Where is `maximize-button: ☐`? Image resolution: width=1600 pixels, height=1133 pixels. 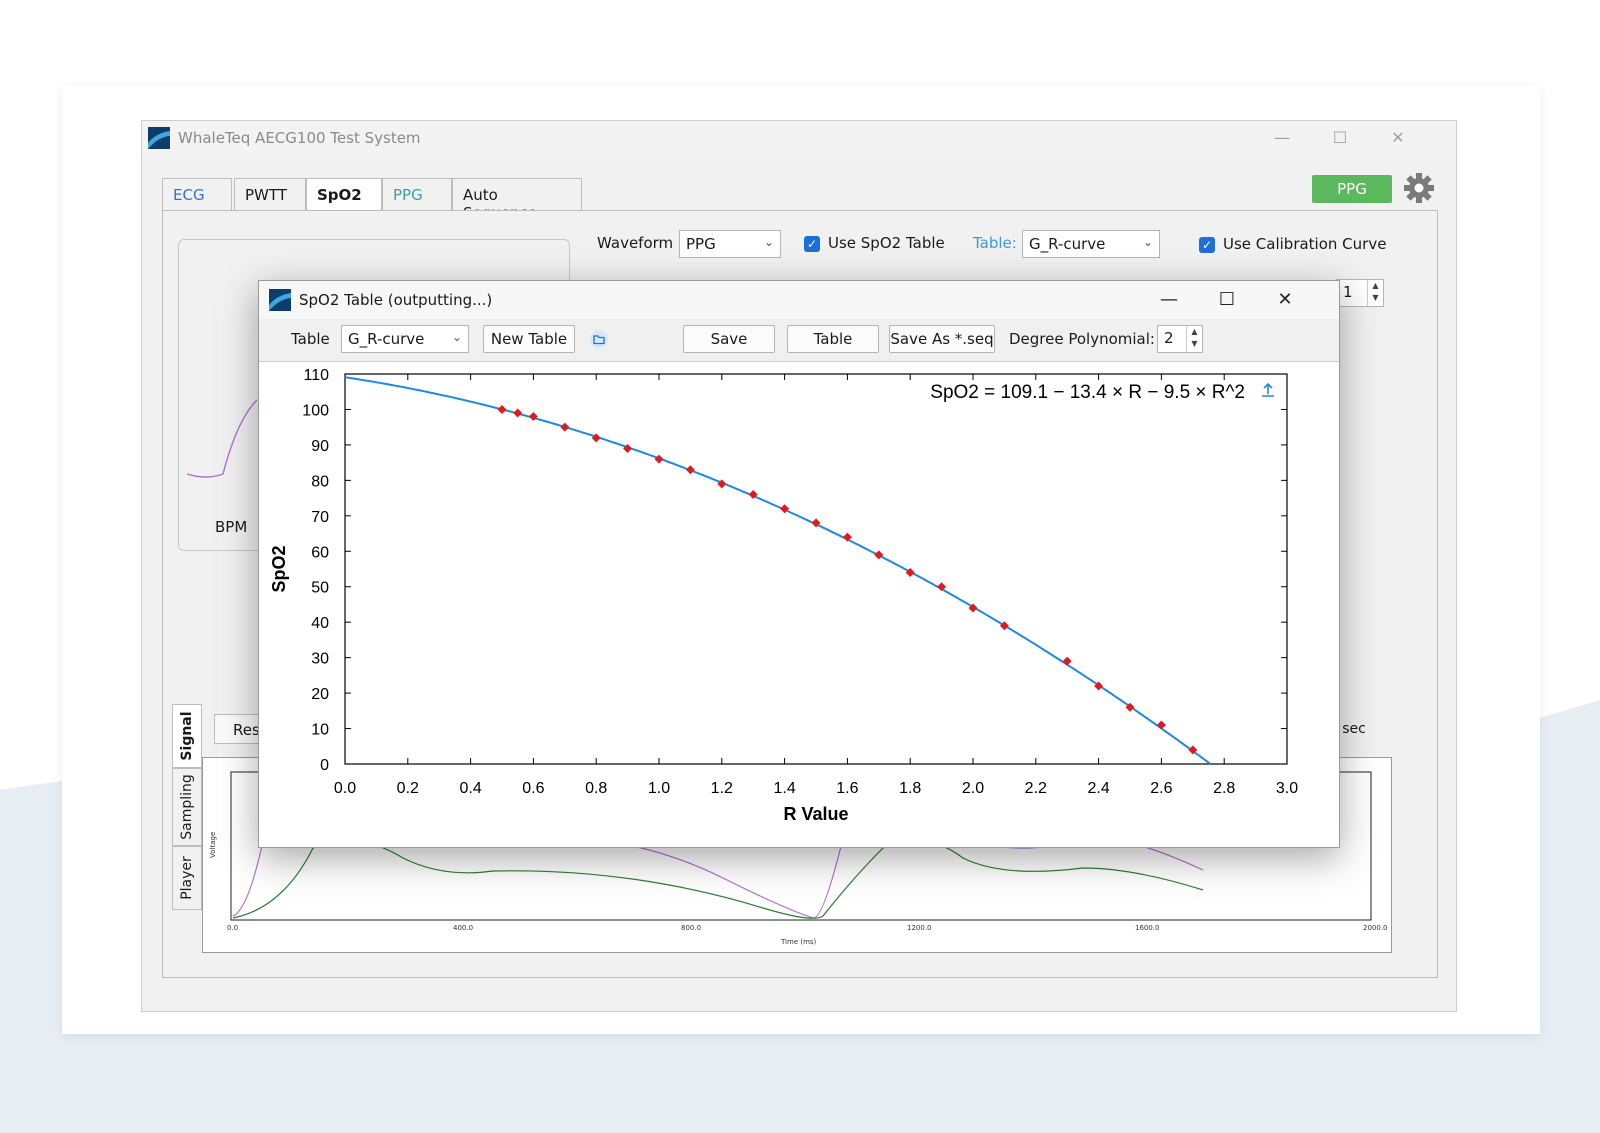 maximize-button: ☐ is located at coordinates (1340, 138).